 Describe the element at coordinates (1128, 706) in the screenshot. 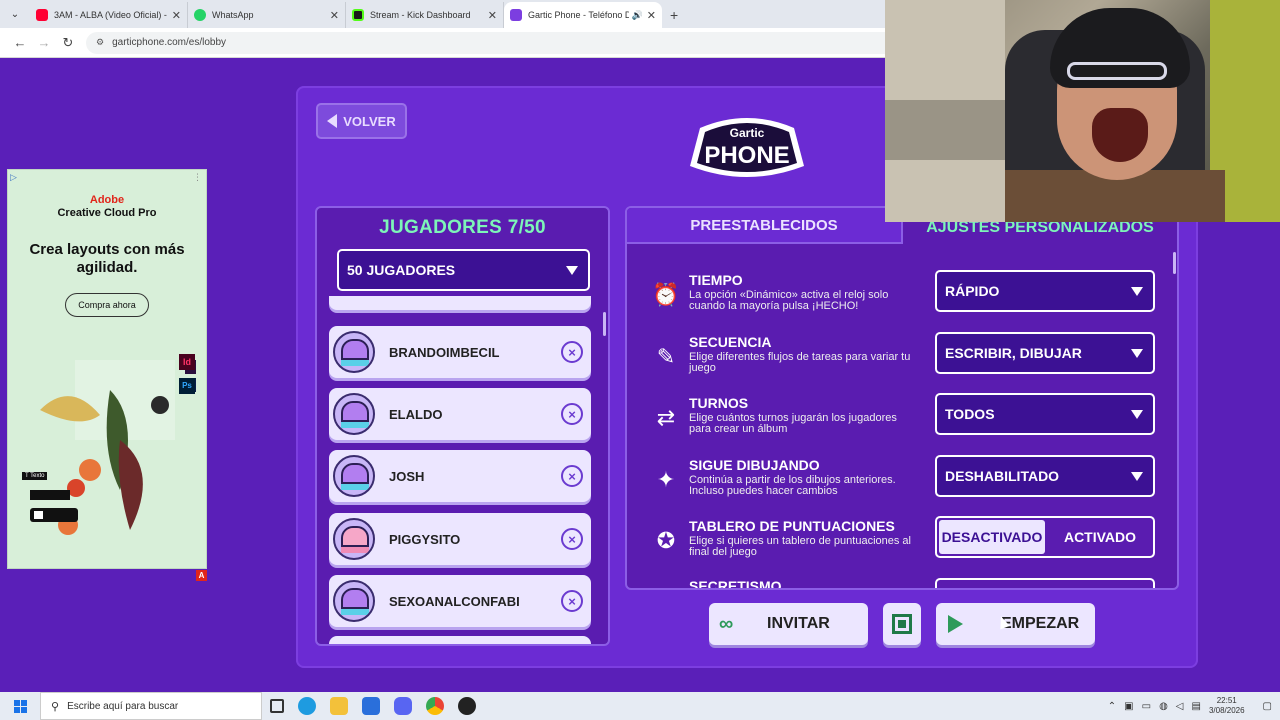

I see `tray-app-icon: ▣` at that location.